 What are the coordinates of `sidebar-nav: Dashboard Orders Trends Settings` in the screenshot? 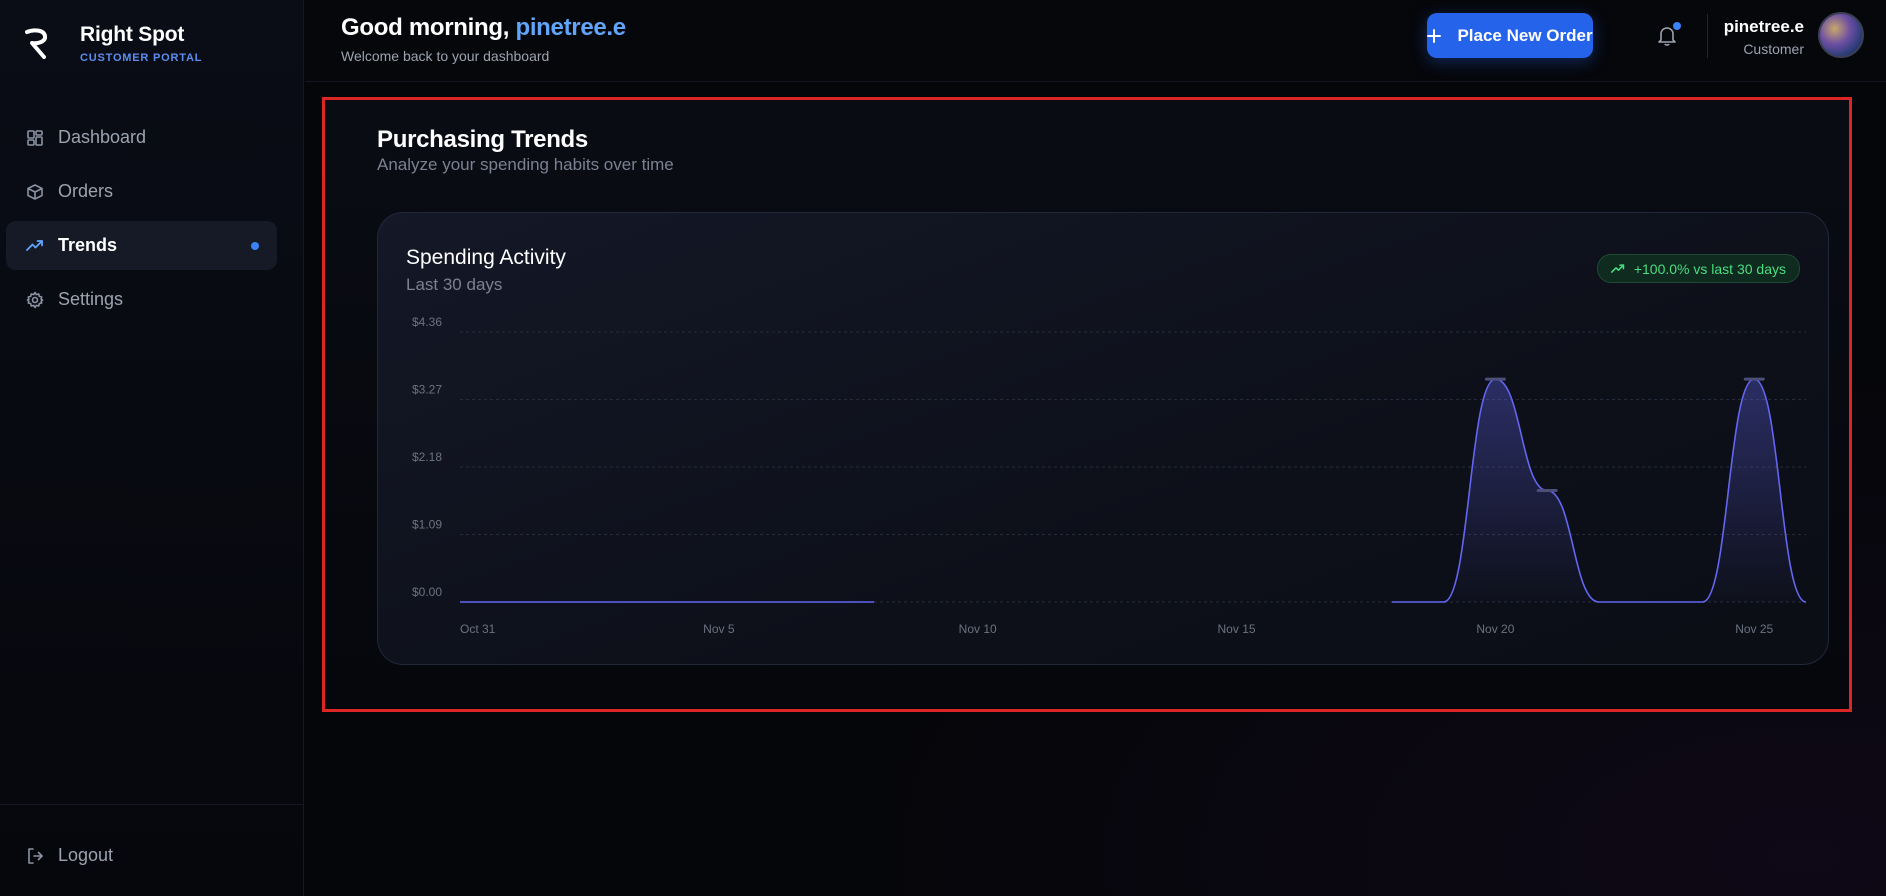 It's located at (141, 221).